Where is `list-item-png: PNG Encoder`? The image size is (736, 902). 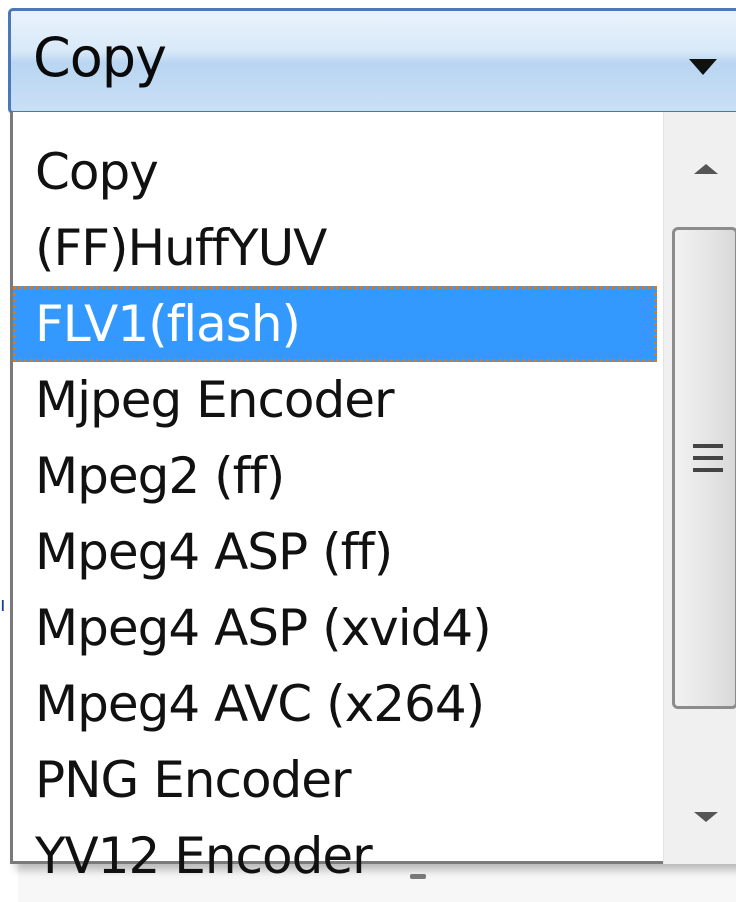 list-item-png: PNG Encoder is located at coordinates (335, 780).